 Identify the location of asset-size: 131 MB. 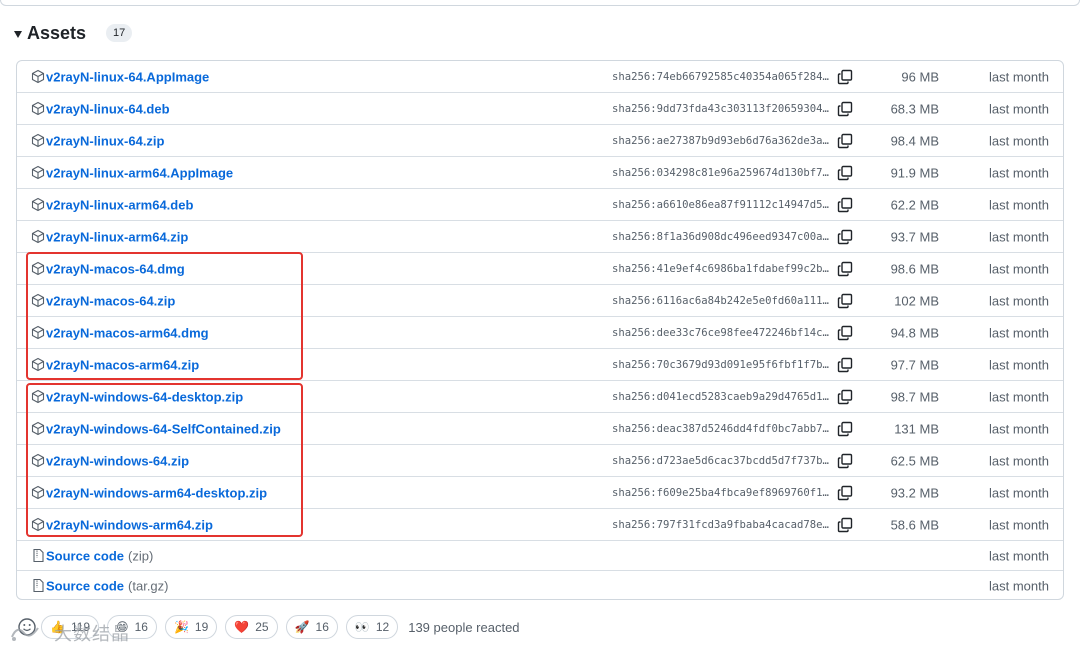
(916, 428).